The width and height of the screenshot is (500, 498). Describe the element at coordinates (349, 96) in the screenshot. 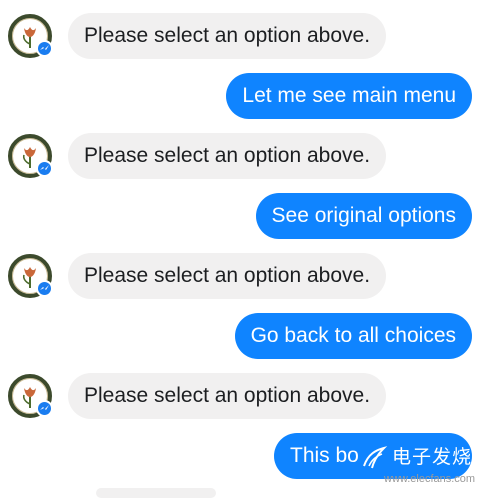

I see `user-message: Let me see main menu` at that location.